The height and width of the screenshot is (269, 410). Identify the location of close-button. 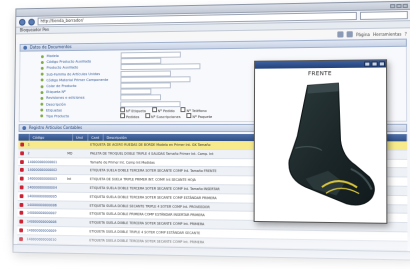
(405, 5).